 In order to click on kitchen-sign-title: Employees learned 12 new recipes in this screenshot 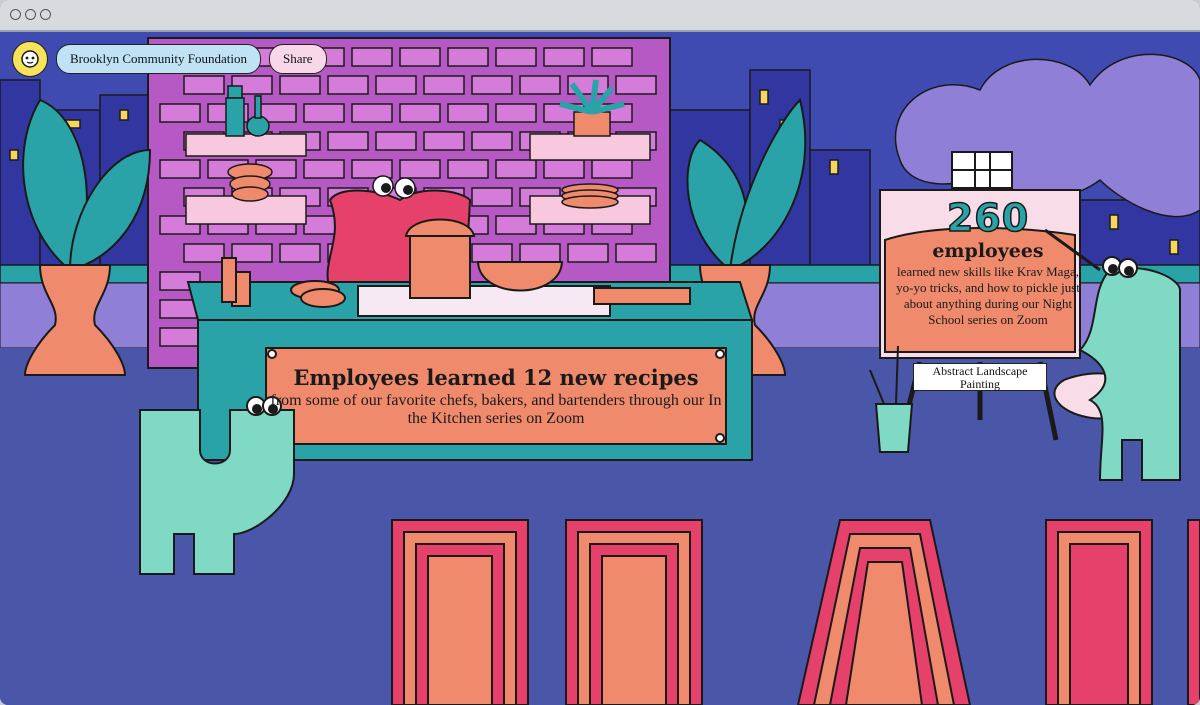, I will do `click(496, 377)`.